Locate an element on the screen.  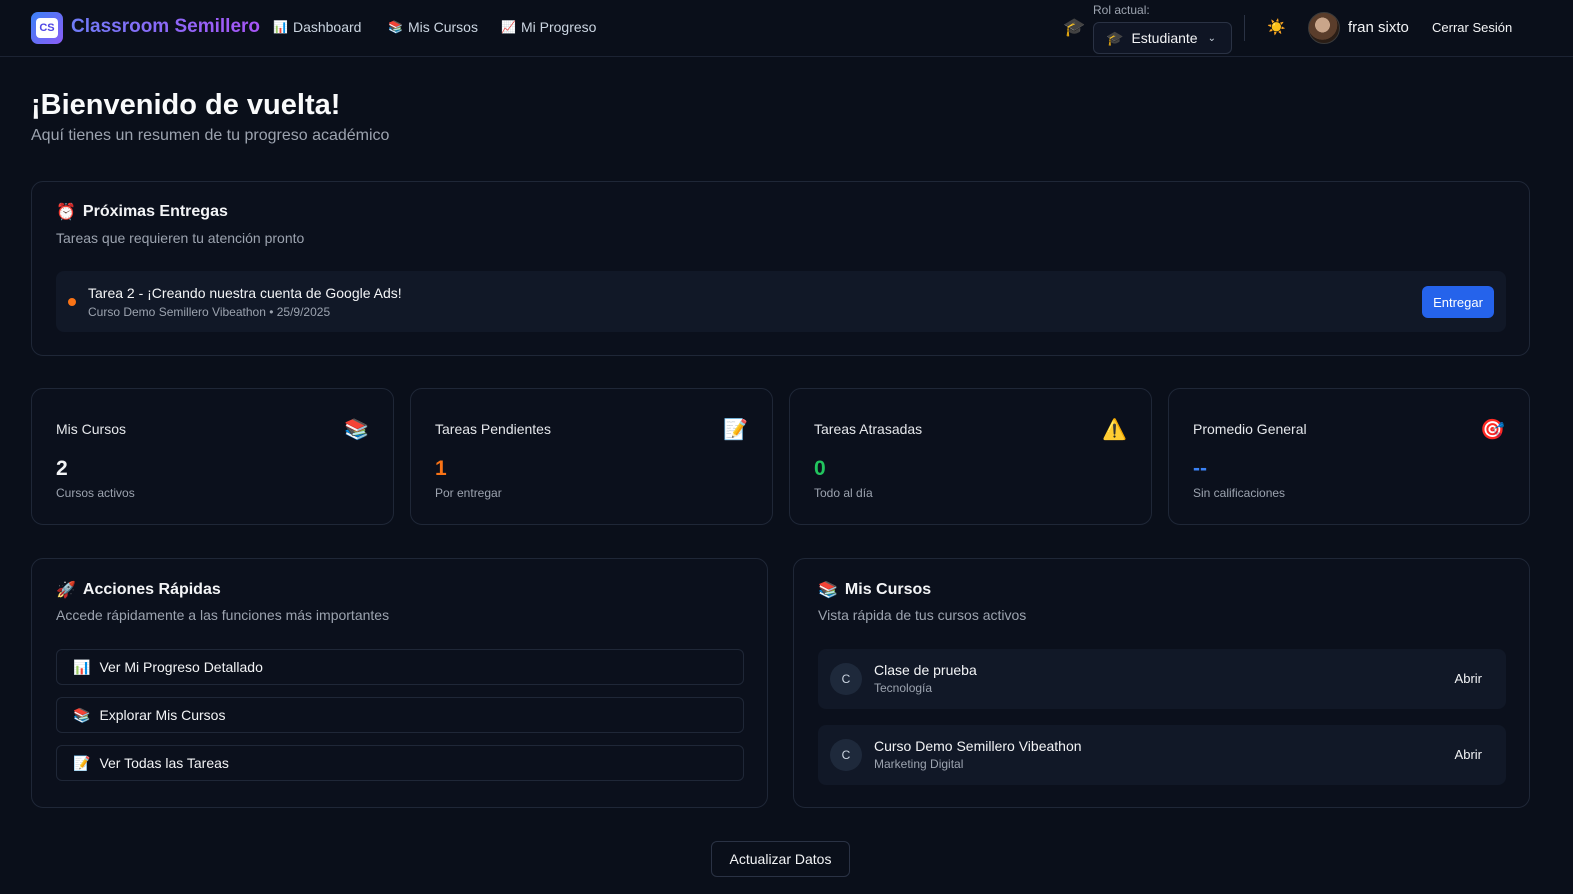
target-icon: 🎯 is located at coordinates (1492, 430).